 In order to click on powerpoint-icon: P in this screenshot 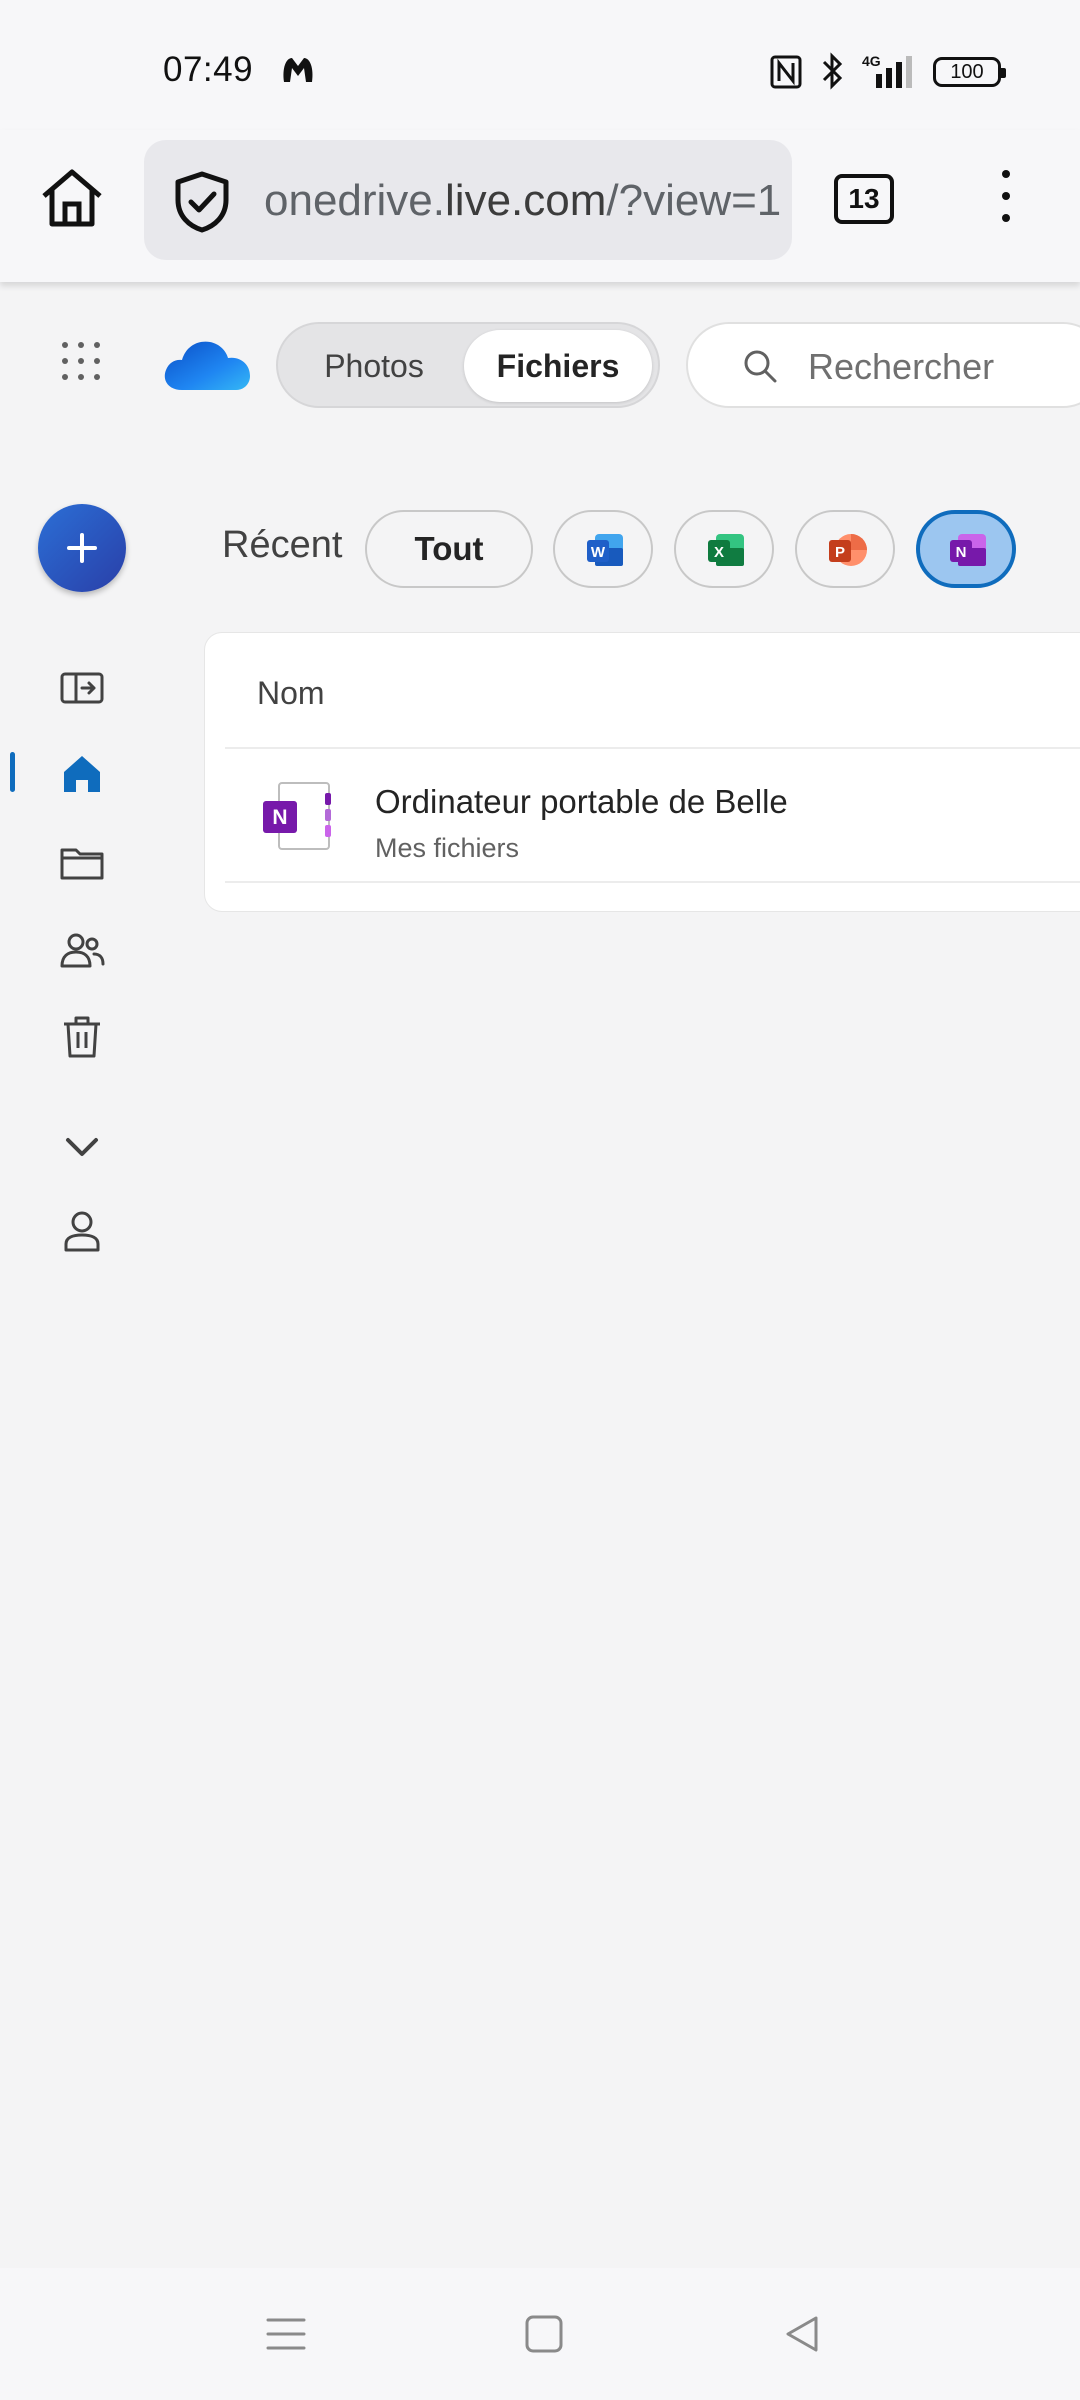, I will do `click(848, 550)`.